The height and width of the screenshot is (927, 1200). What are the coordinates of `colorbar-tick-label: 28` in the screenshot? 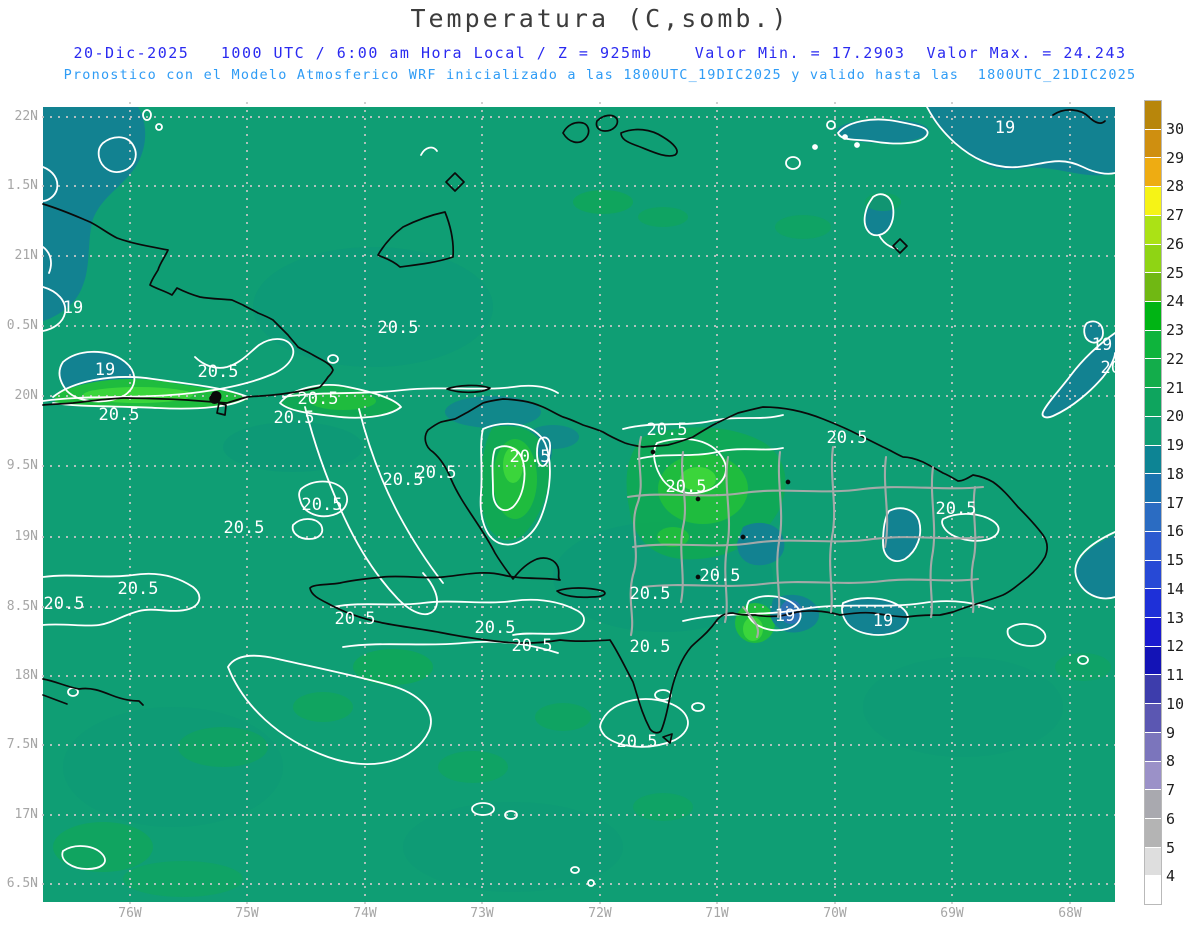 It's located at (1175, 186).